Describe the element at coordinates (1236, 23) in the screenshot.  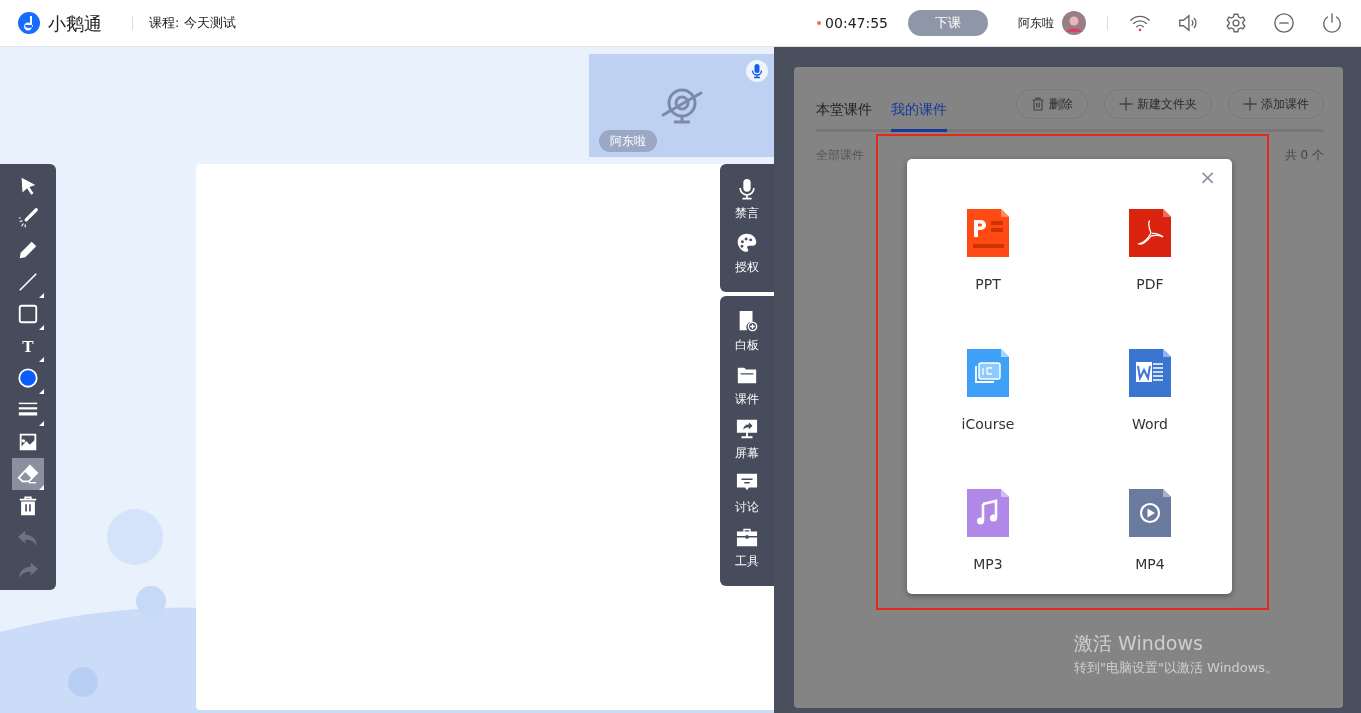
I see `settings-icon` at that location.